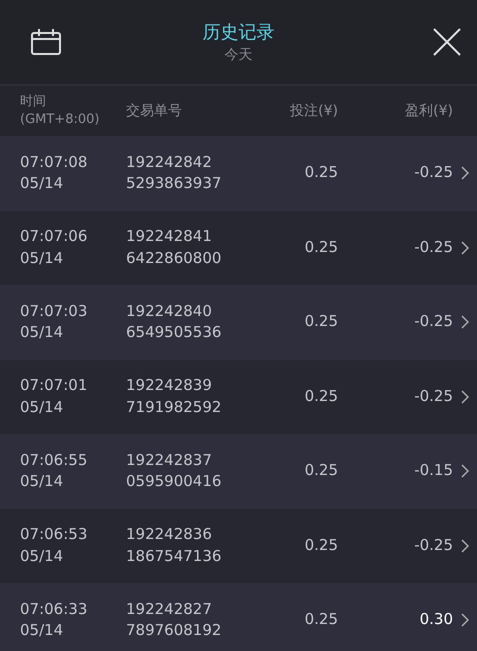 Image resolution: width=477 pixels, height=651 pixels. I want to click on time-cell-text: 07:07:08 05/14, so click(54, 173).